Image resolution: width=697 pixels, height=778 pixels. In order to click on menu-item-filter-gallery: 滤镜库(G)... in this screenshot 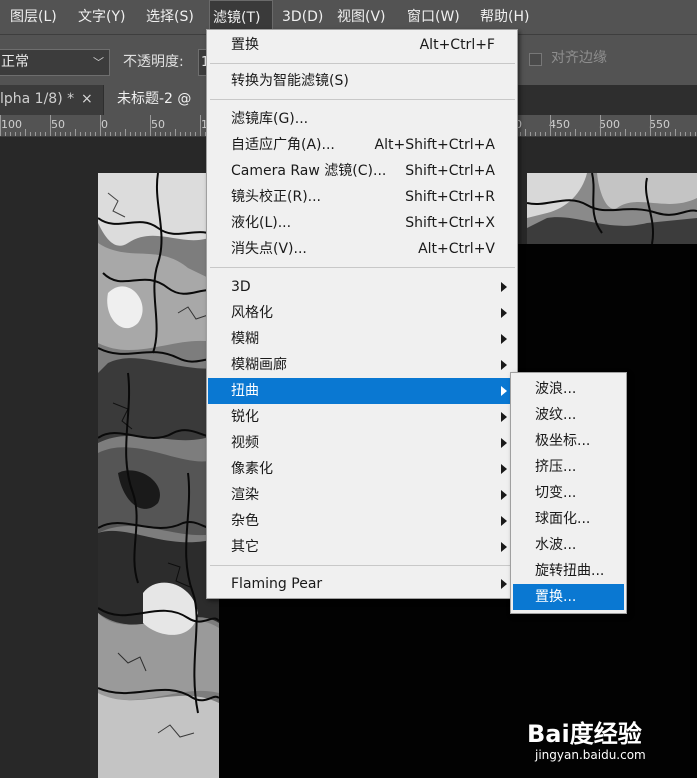, I will do `click(362, 119)`.